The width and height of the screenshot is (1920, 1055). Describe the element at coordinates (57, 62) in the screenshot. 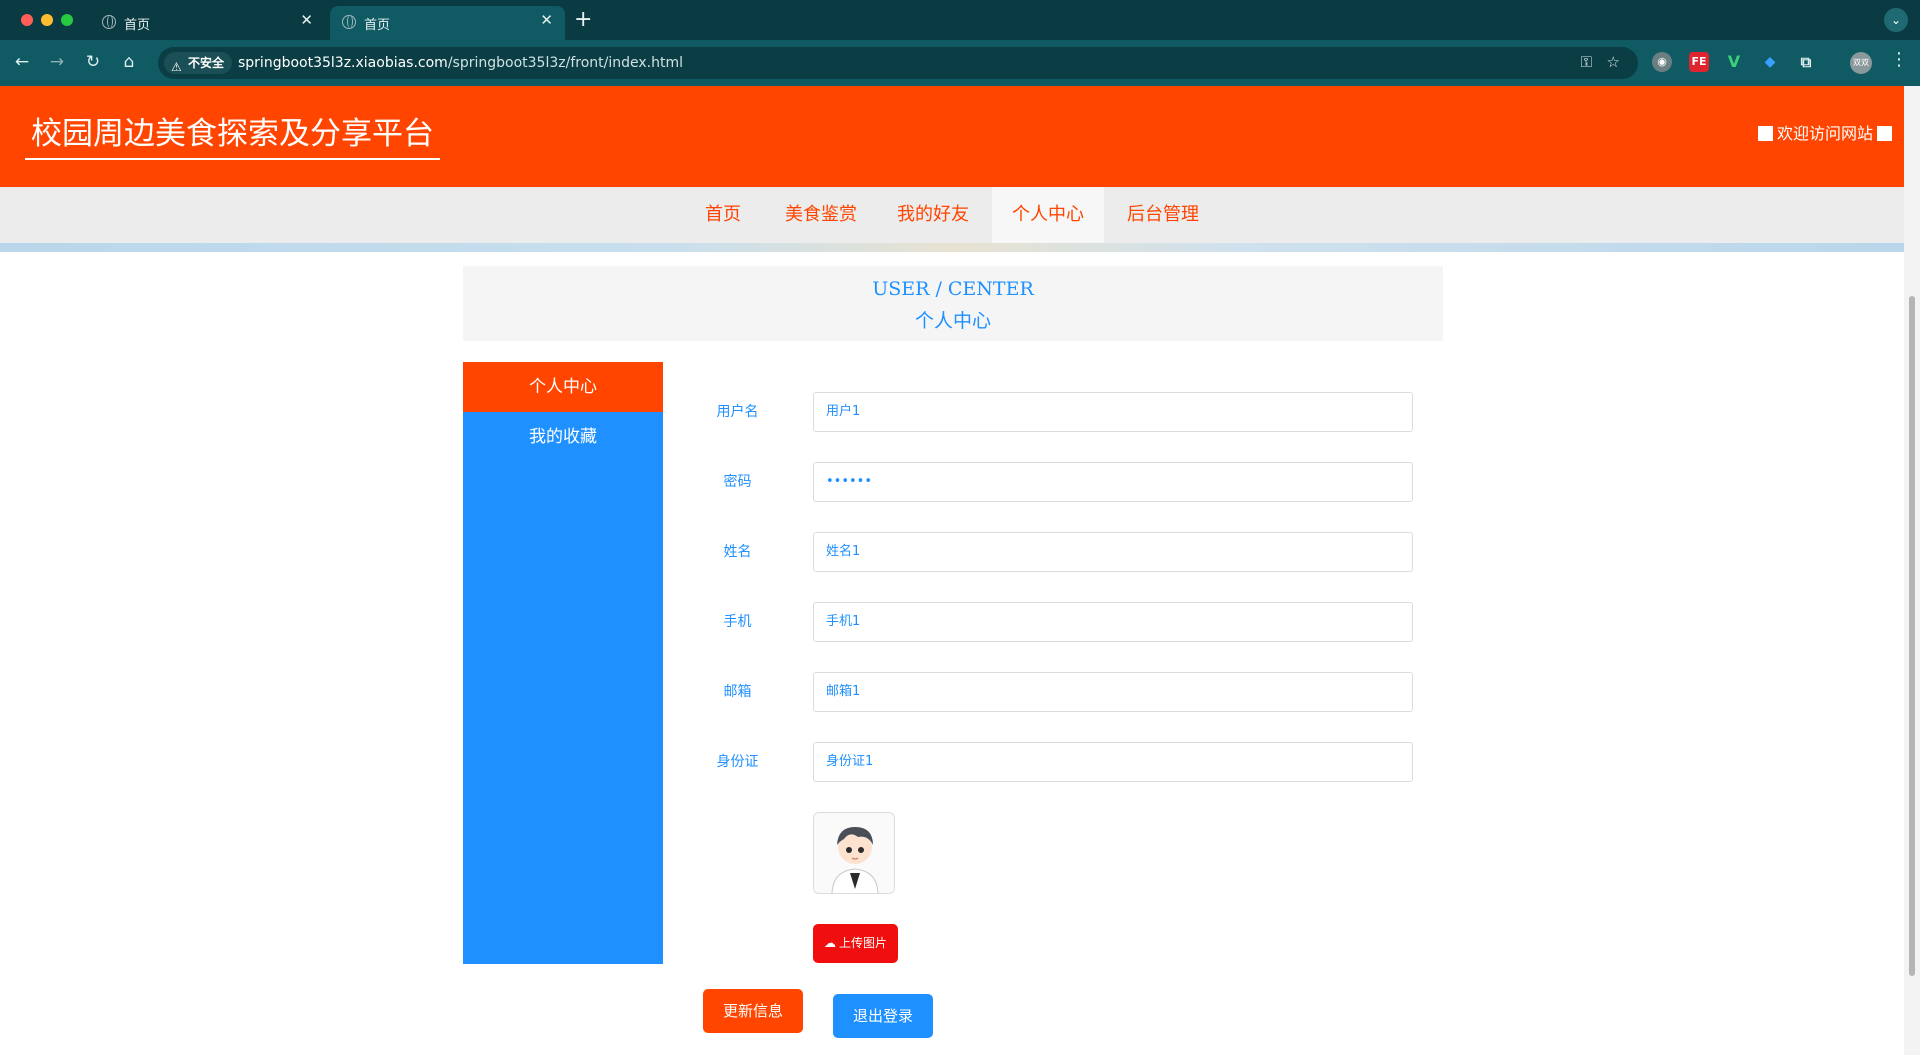

I see `forward-arrow-icon: →` at that location.